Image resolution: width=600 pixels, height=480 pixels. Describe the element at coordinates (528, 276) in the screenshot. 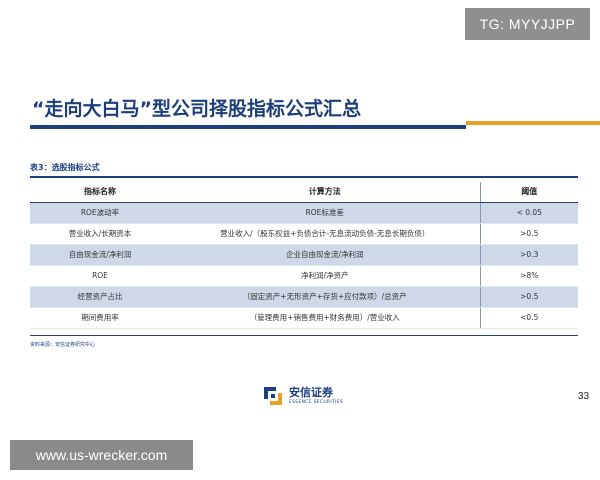

I see `cell-threshold: >8%` at that location.